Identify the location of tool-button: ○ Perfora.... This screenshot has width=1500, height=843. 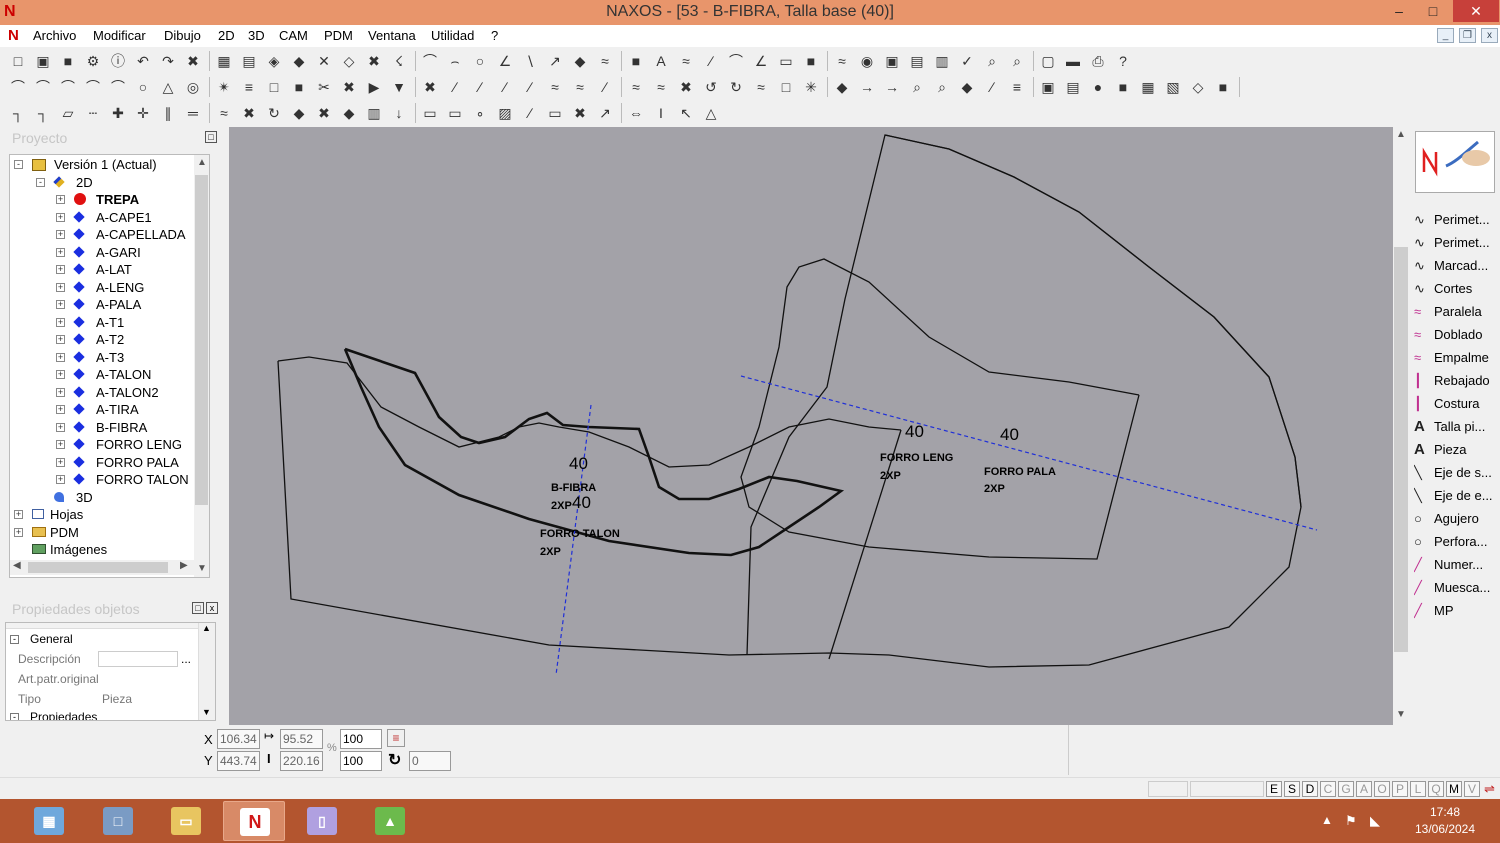
(1457, 542).